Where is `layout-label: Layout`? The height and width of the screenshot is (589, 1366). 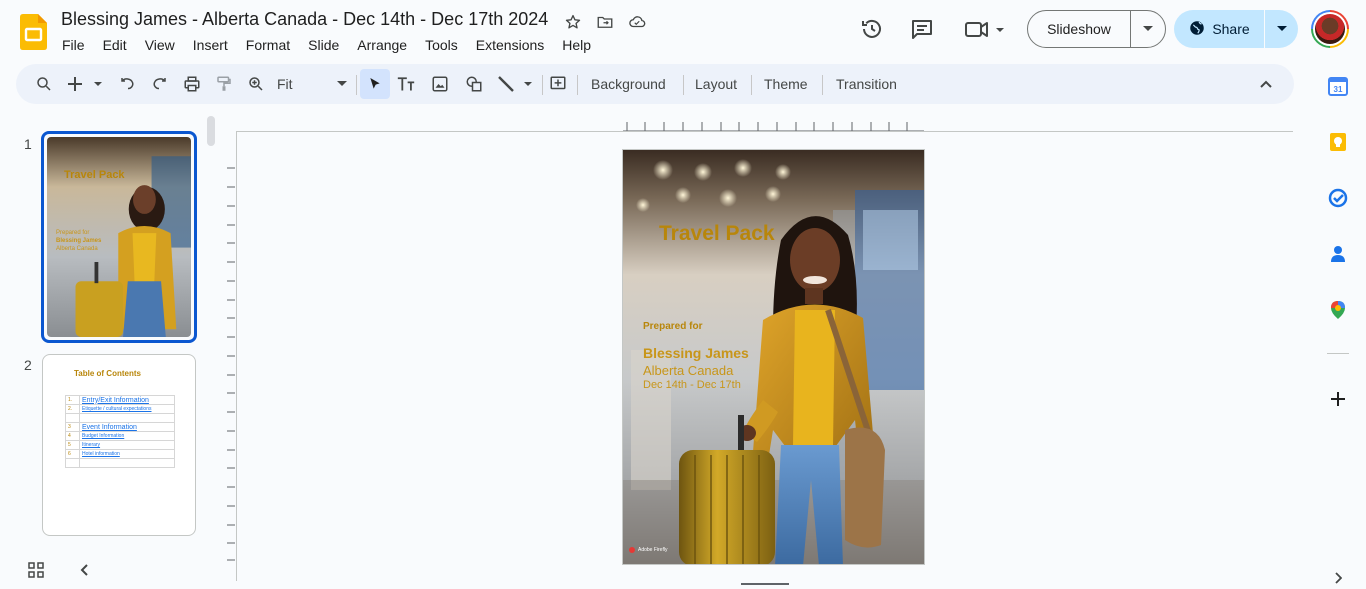 layout-label: Layout is located at coordinates (716, 84).